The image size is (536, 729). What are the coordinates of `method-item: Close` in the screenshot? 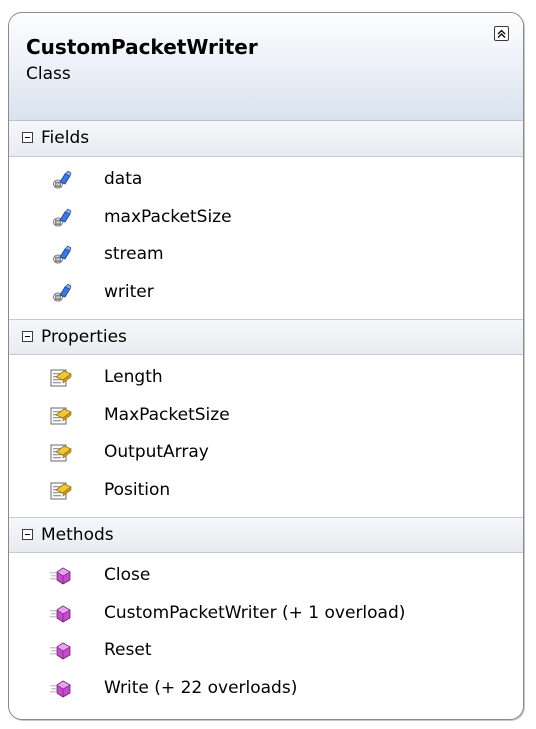 It's located at (266, 577).